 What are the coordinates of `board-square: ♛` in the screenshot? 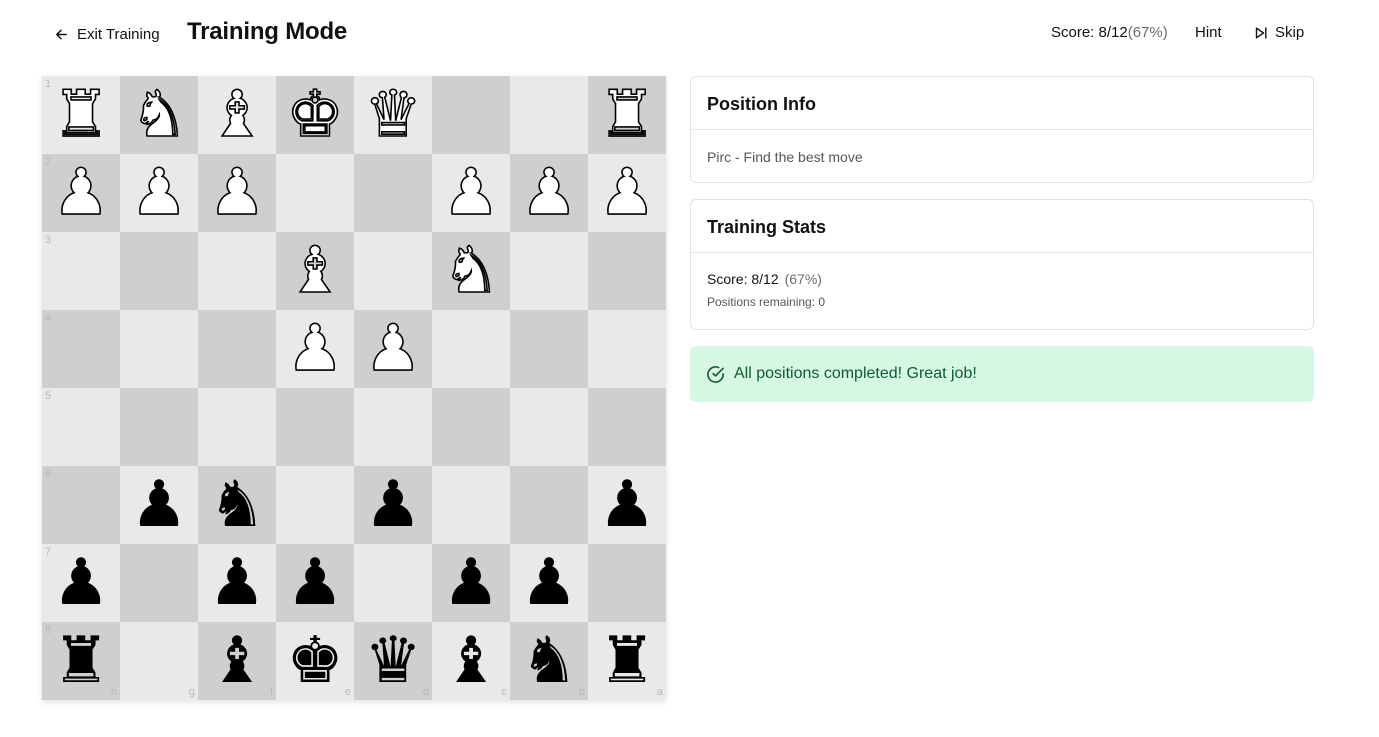 It's located at (393, 115).